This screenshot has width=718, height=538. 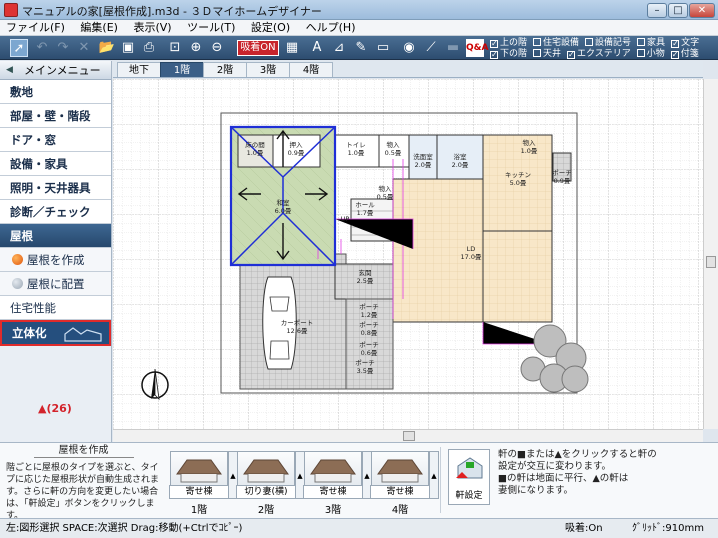 What do you see at coordinates (678, 10) in the screenshot?
I see `maximize-button: □` at bounding box center [678, 10].